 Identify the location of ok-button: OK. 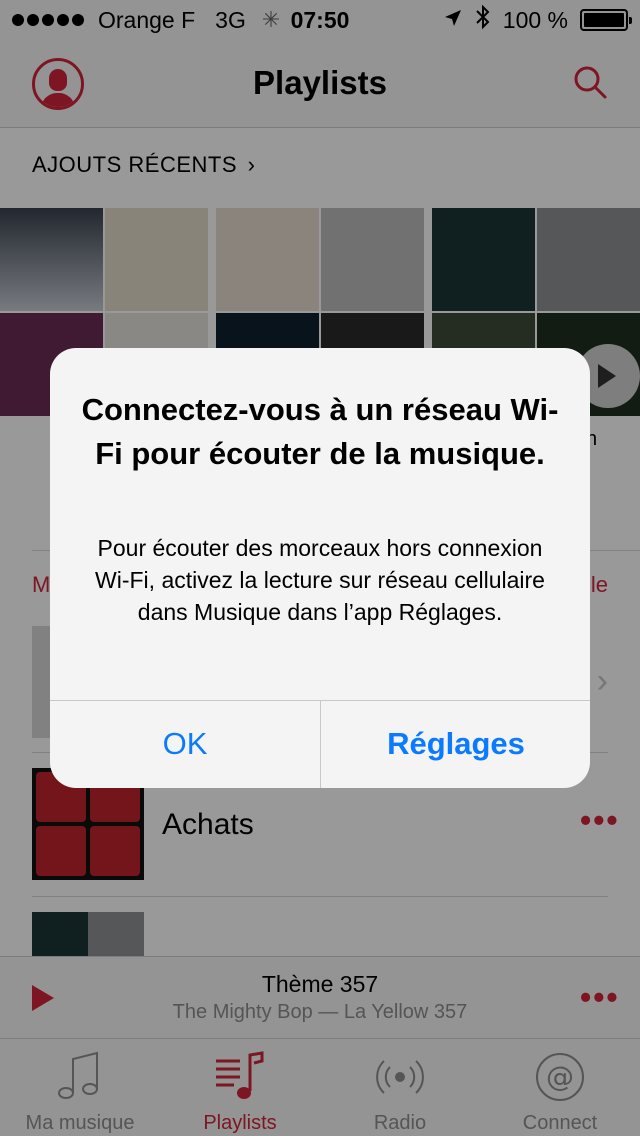
(185, 744).